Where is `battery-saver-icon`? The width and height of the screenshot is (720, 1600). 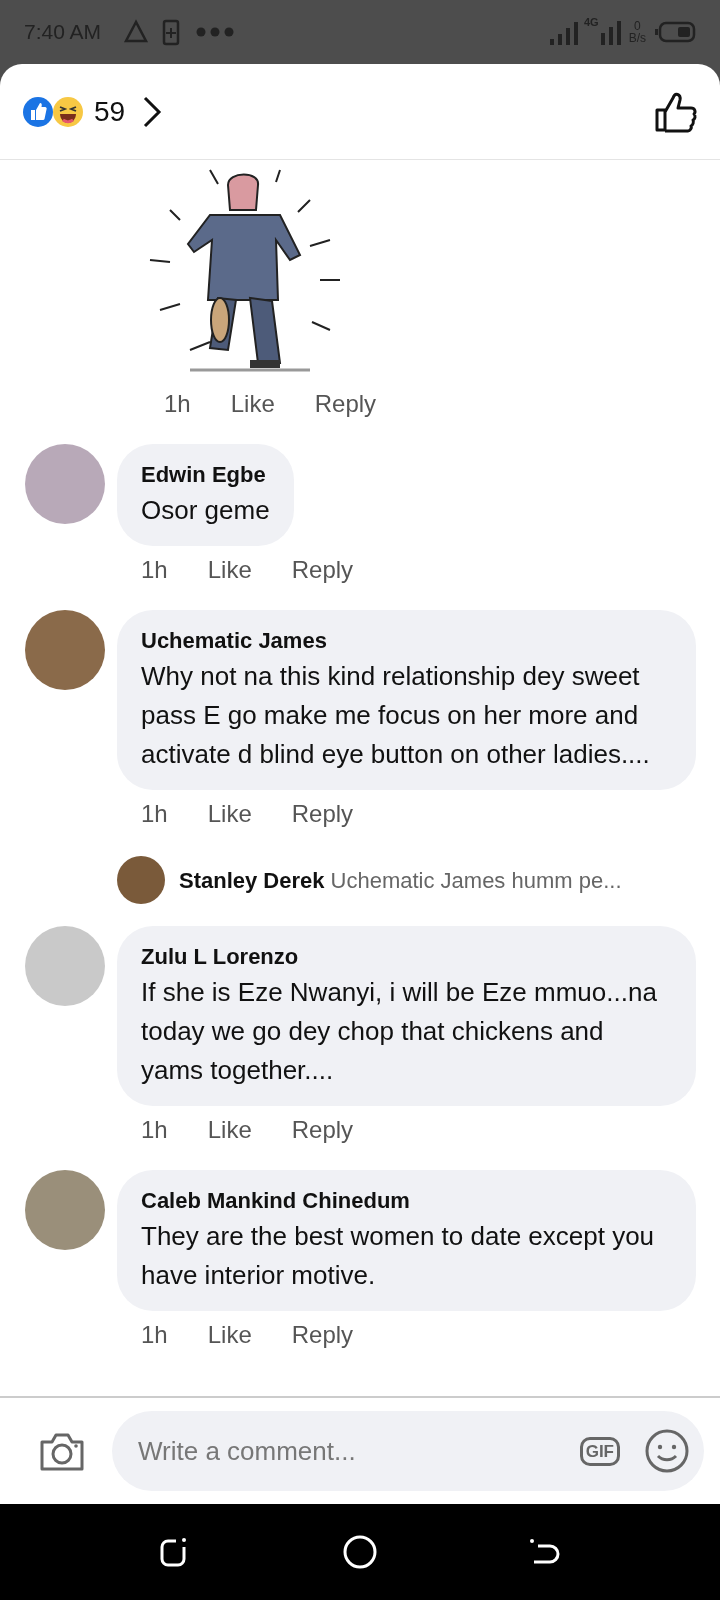 battery-saver-icon is located at coordinates (171, 32).